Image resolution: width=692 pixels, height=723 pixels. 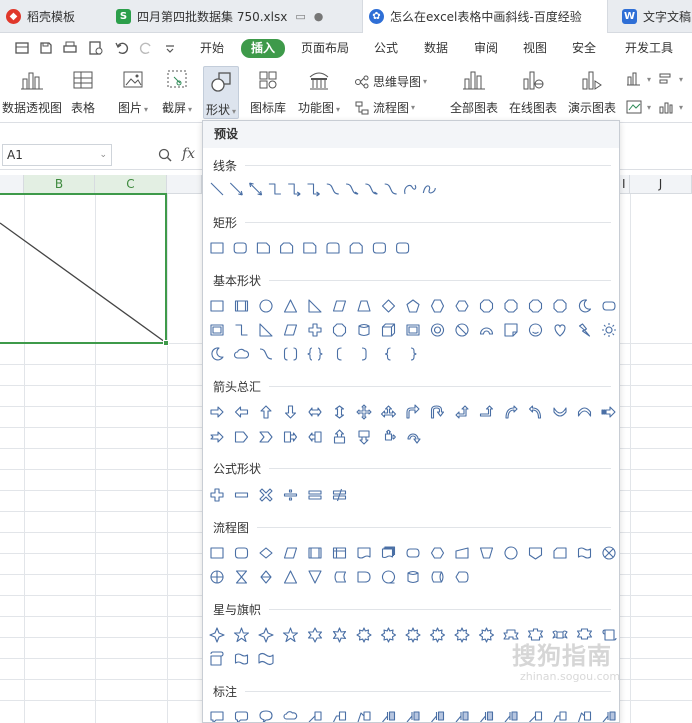 What do you see at coordinates (241, 437) in the screenshot?
I see `shape-homeplate-icon` at bounding box center [241, 437].